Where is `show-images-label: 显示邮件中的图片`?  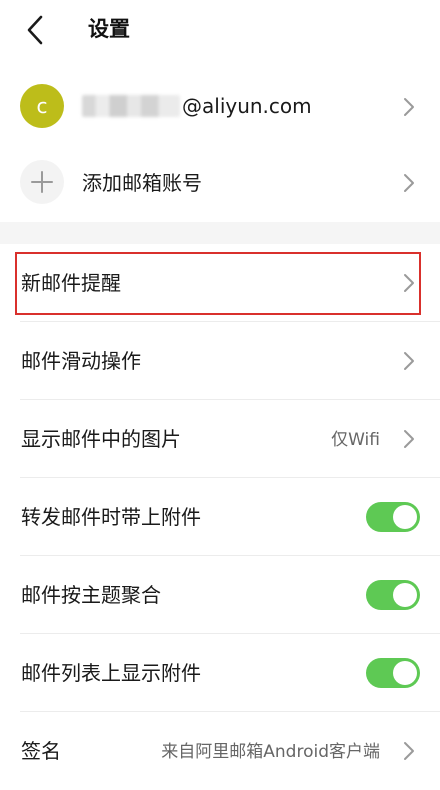 show-images-label: 显示邮件中的图片 is located at coordinates (101, 439).